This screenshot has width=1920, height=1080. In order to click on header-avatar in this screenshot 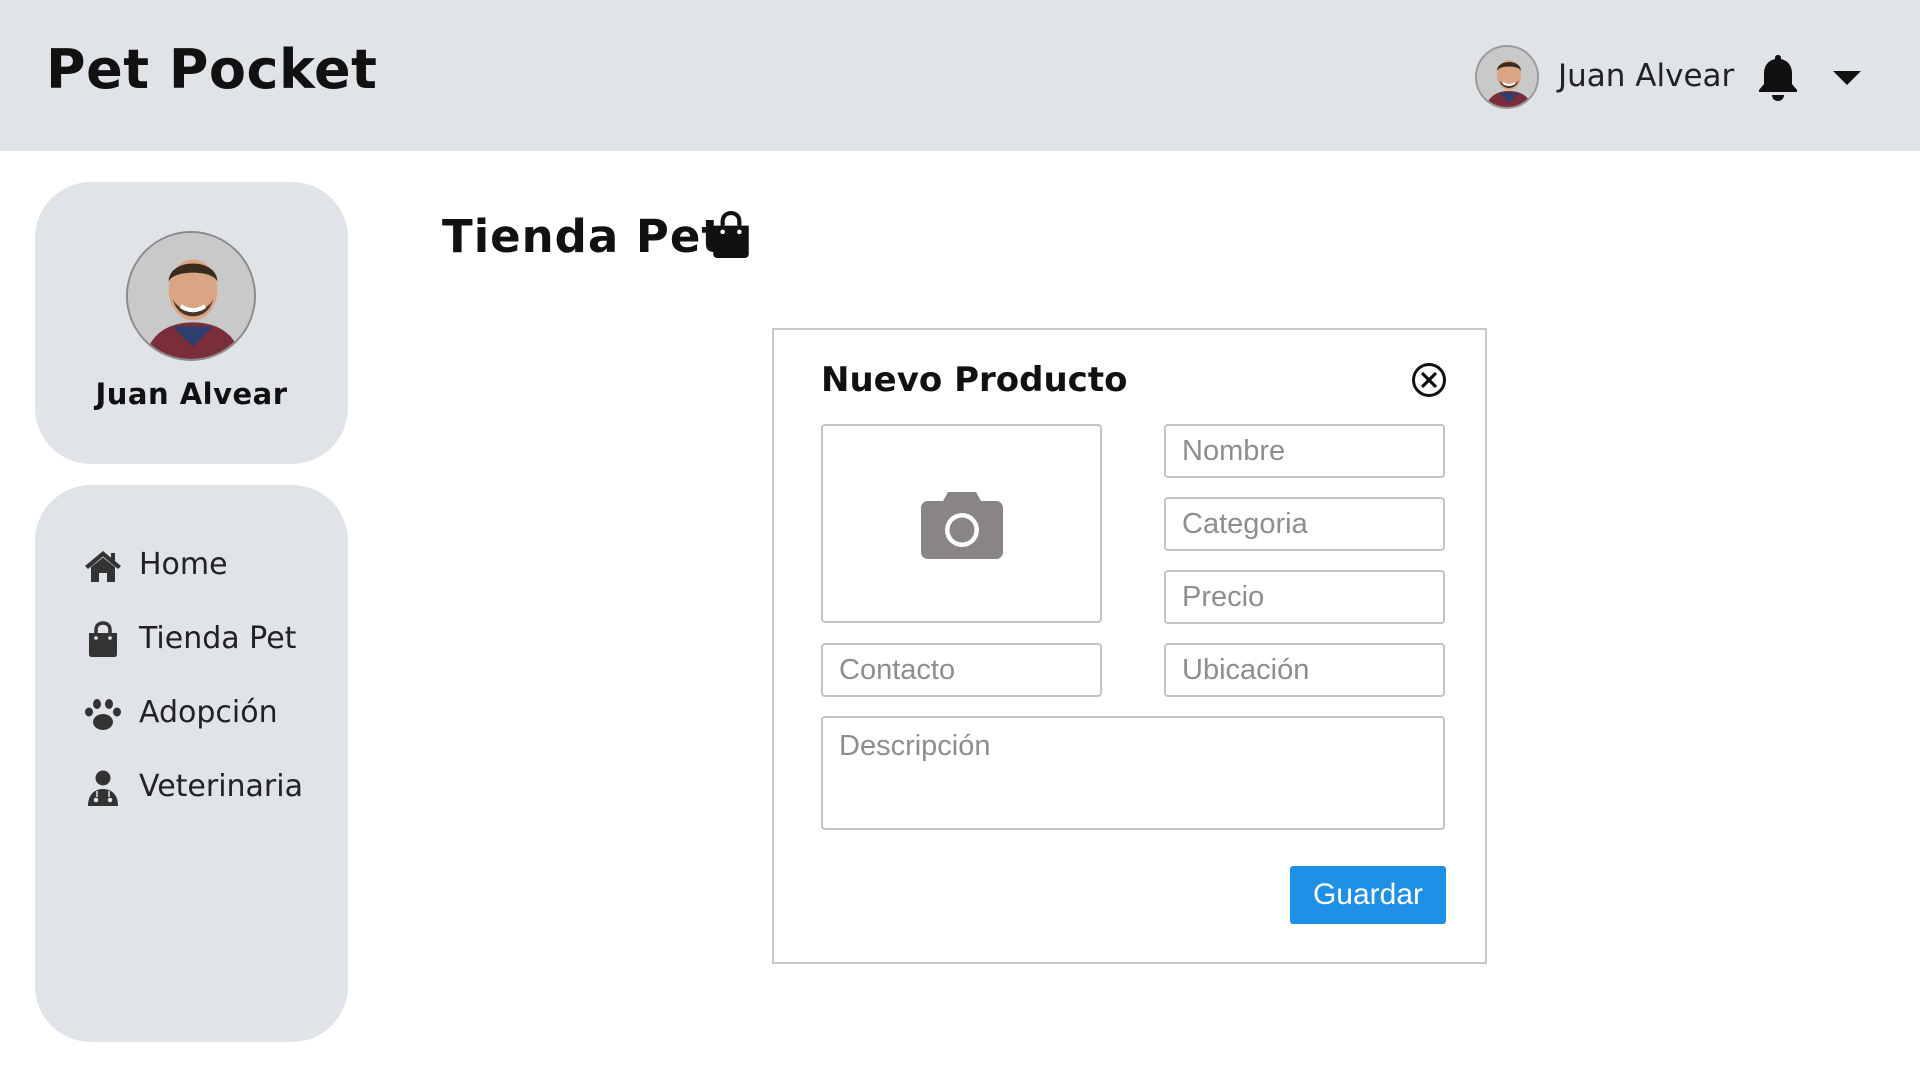, I will do `click(1507, 77)`.